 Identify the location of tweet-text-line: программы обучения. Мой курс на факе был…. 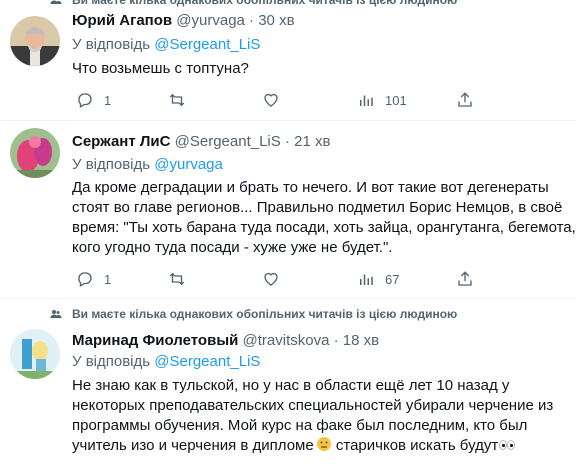
(300, 425).